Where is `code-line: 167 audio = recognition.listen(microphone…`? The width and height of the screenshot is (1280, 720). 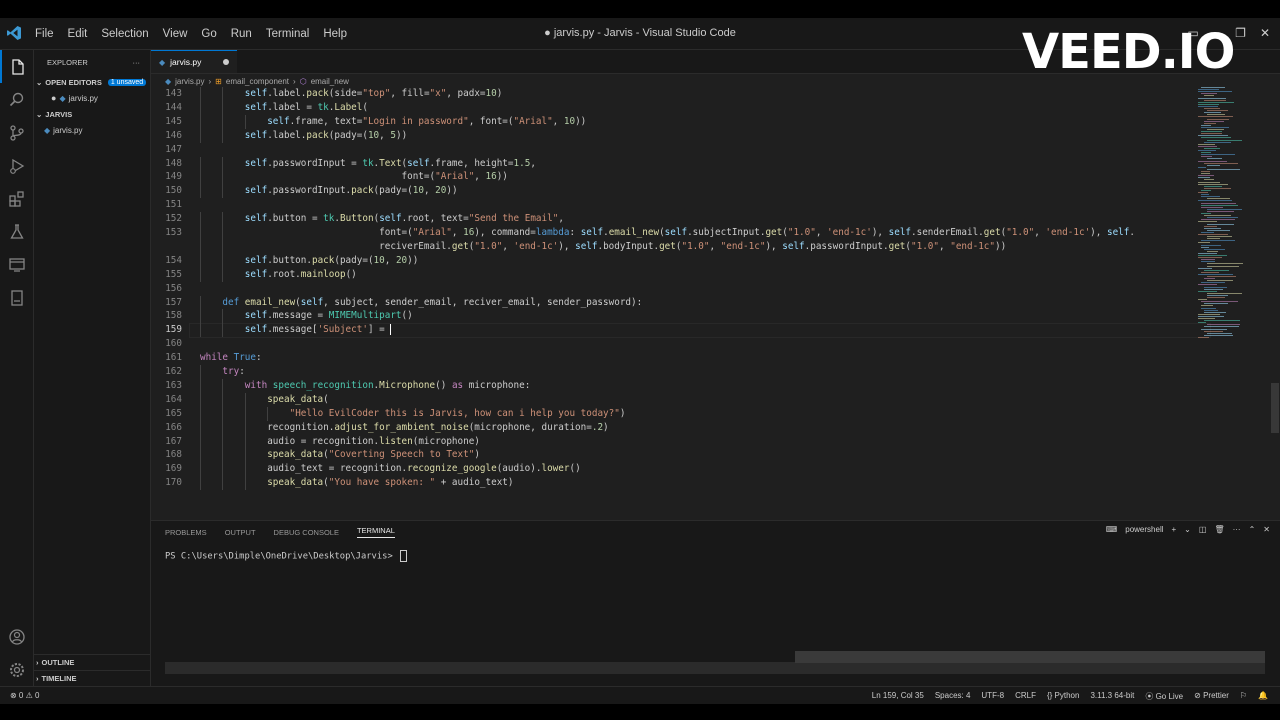
code-line: 167 audio = recognition.listen(microphone… is located at coordinates (715, 441).